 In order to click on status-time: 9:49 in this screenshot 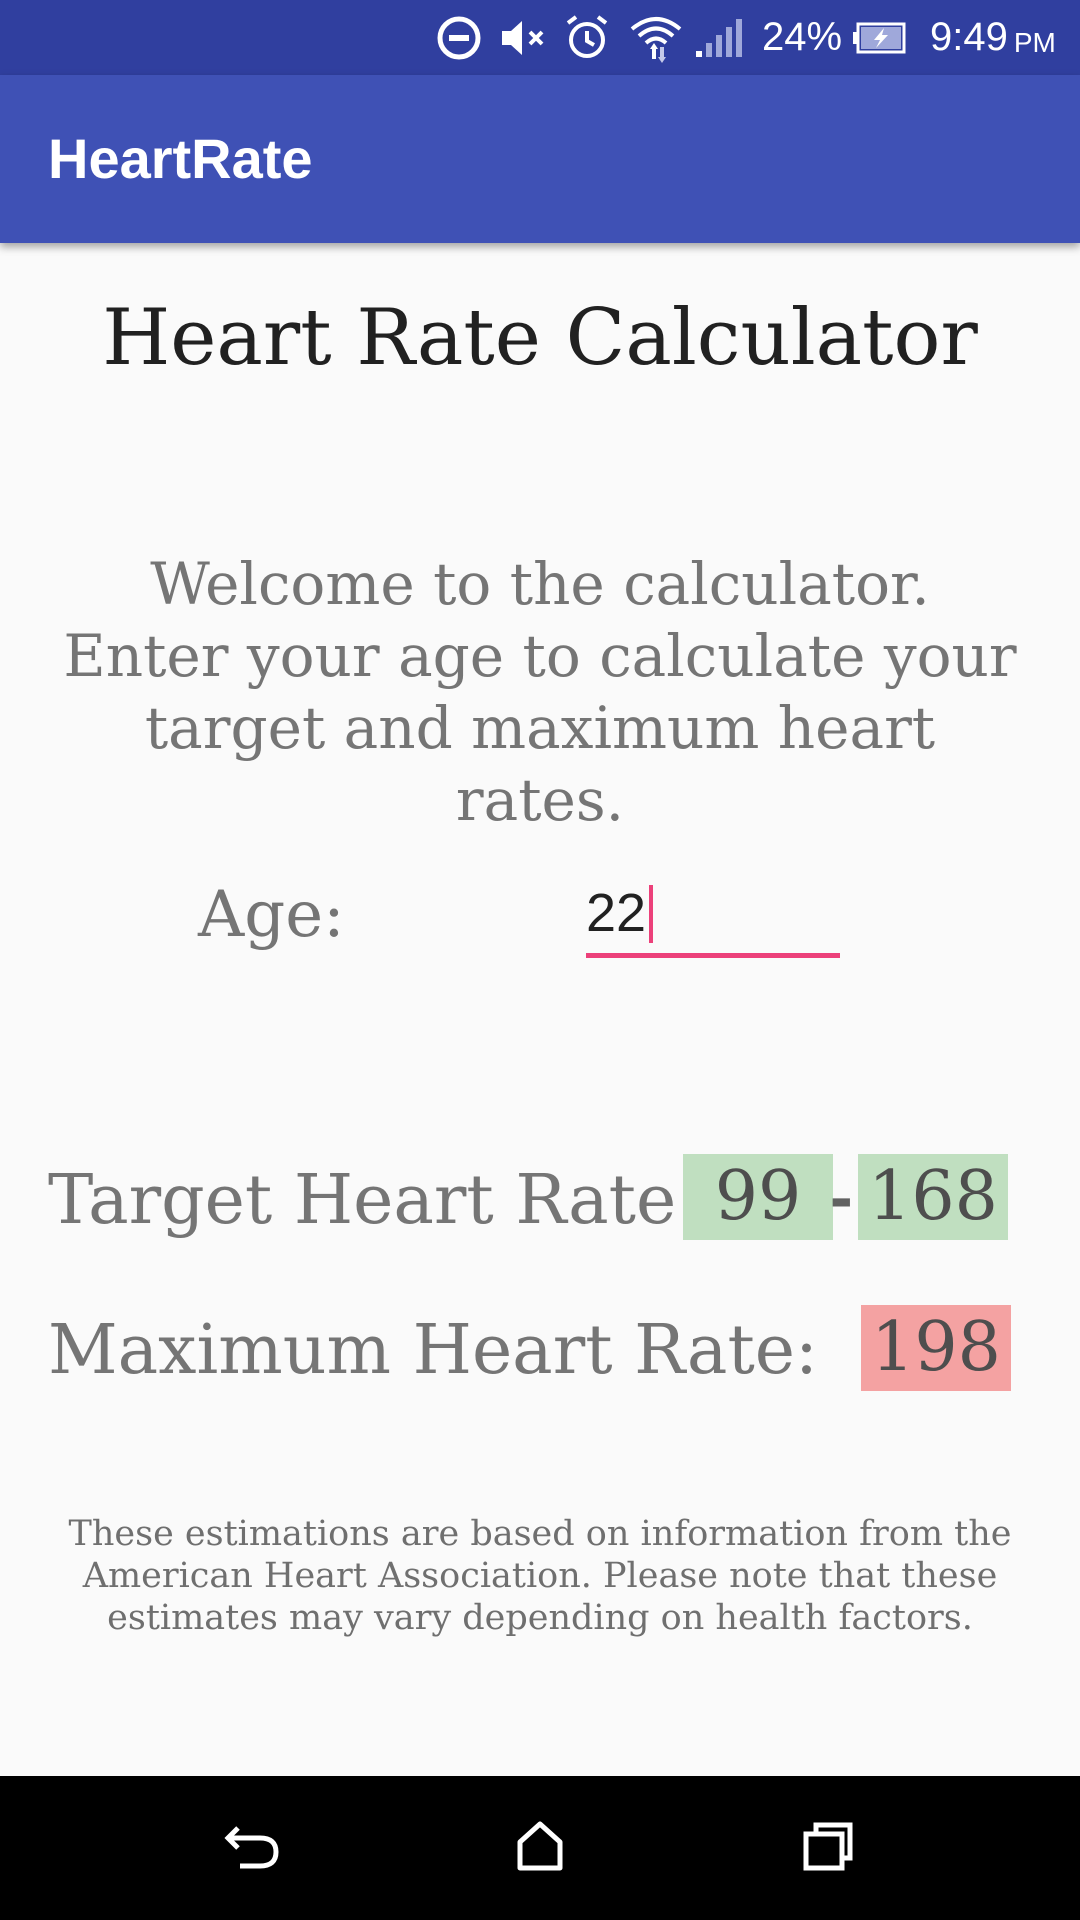, I will do `click(969, 37)`.